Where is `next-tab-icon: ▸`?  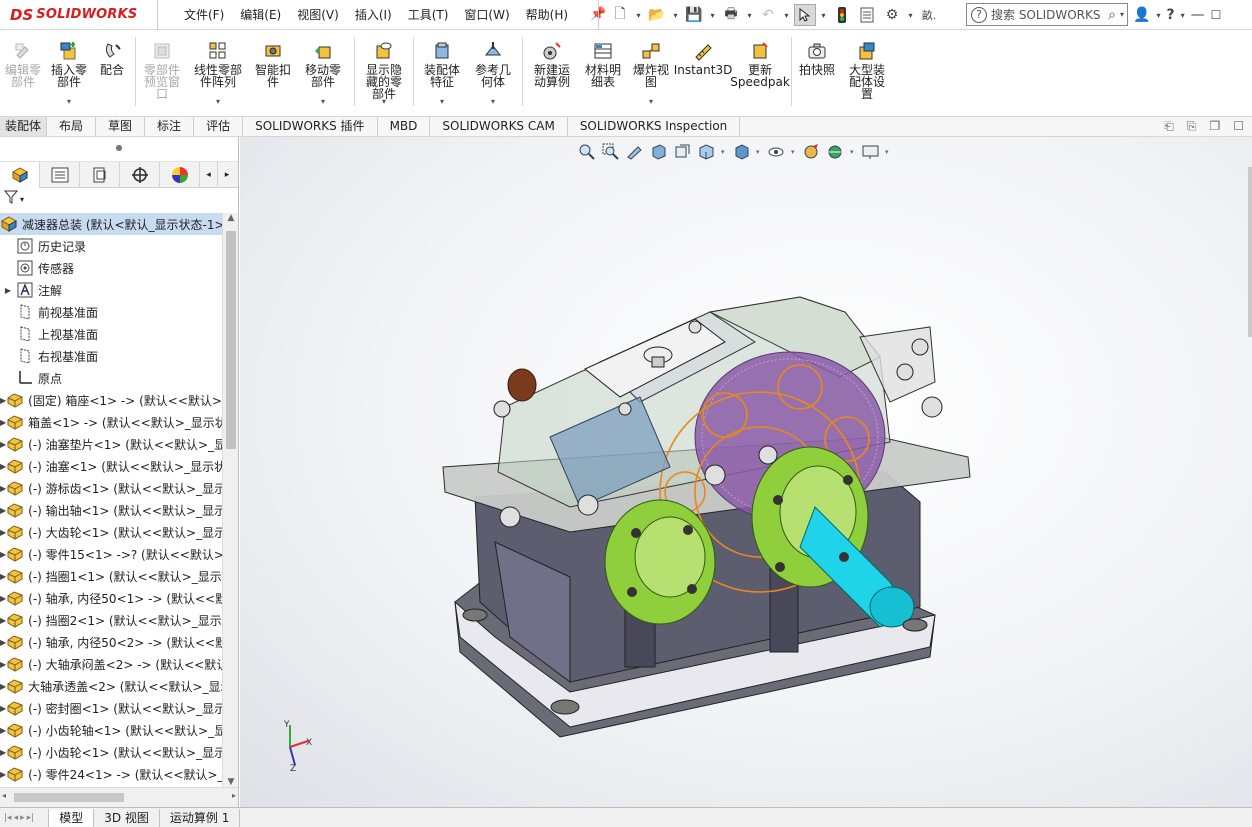
next-tab-icon: ▸ is located at coordinates (22, 818).